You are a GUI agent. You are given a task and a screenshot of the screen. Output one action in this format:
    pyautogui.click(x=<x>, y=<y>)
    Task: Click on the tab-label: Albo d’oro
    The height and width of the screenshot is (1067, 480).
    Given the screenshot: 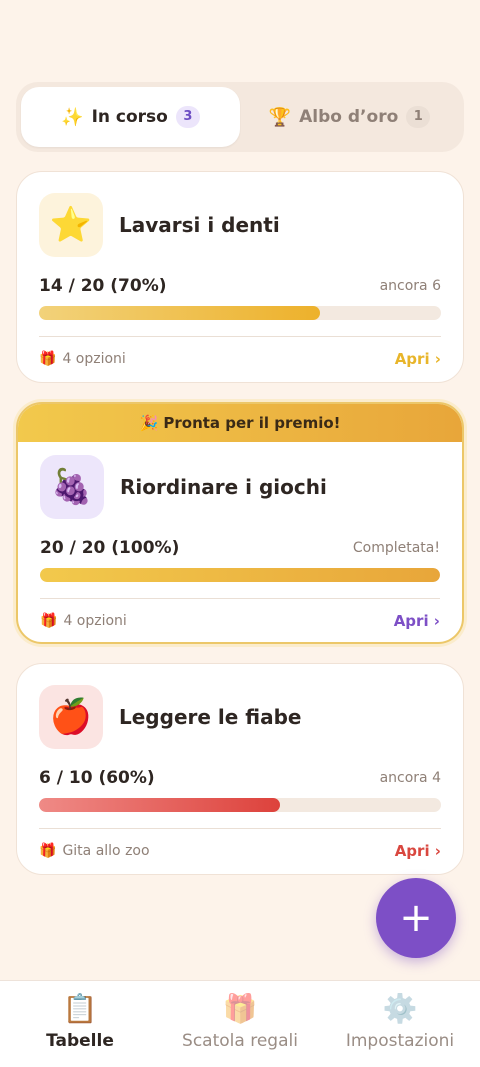 What is the action you would take?
    pyautogui.click(x=349, y=117)
    